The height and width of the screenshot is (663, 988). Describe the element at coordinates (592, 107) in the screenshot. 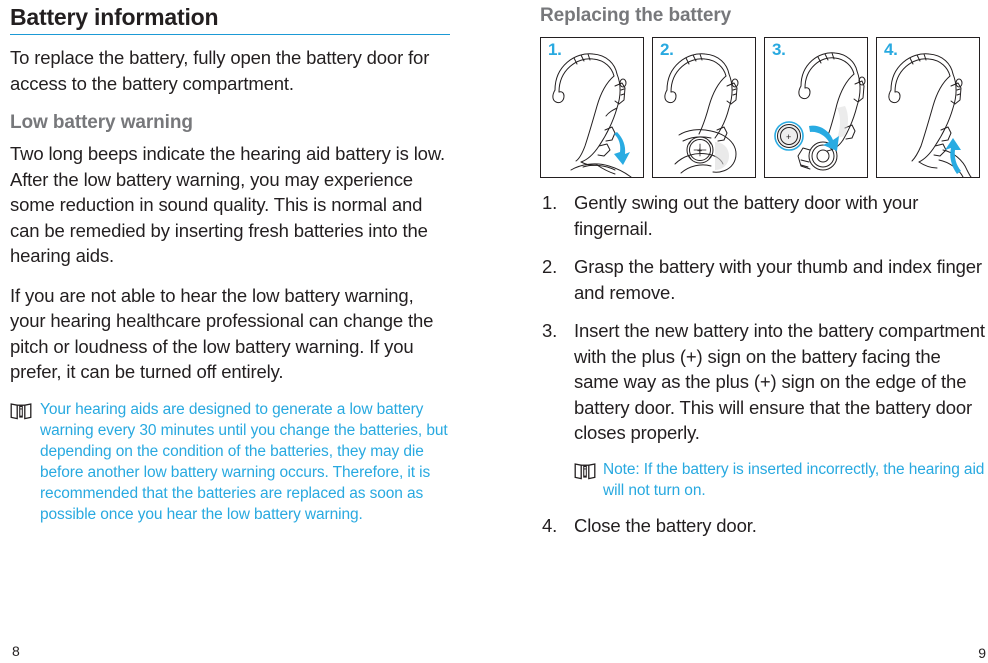

I see `figure-step-1: 1.` at that location.